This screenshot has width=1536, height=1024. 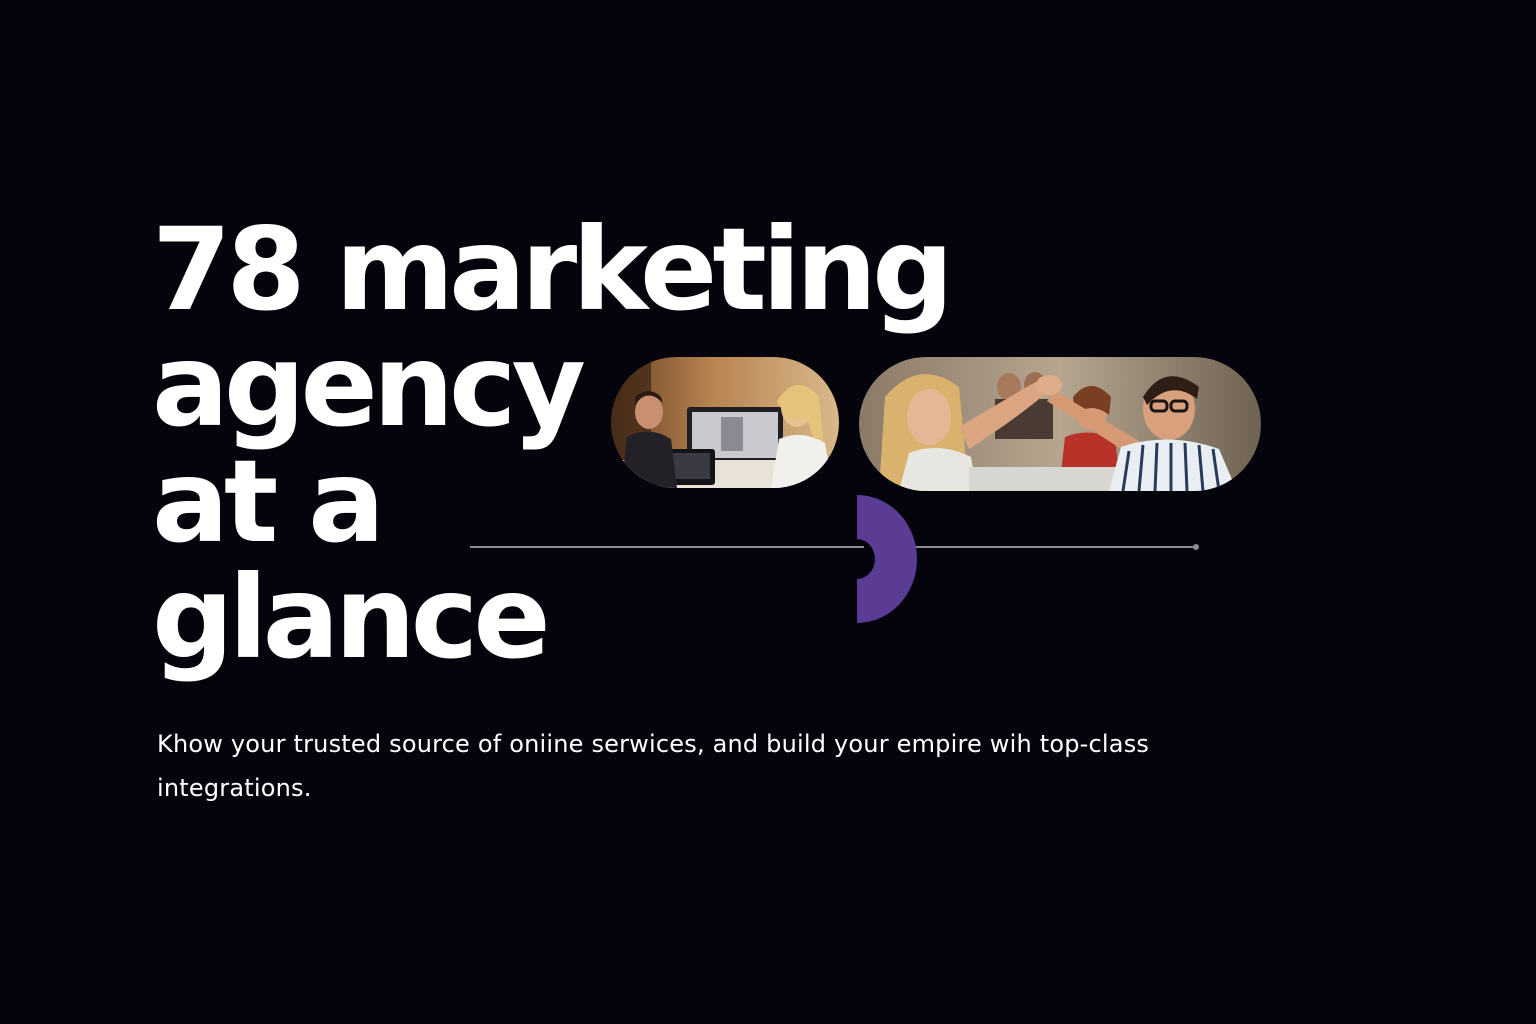 I want to click on divider-line-left, so click(x=667, y=547).